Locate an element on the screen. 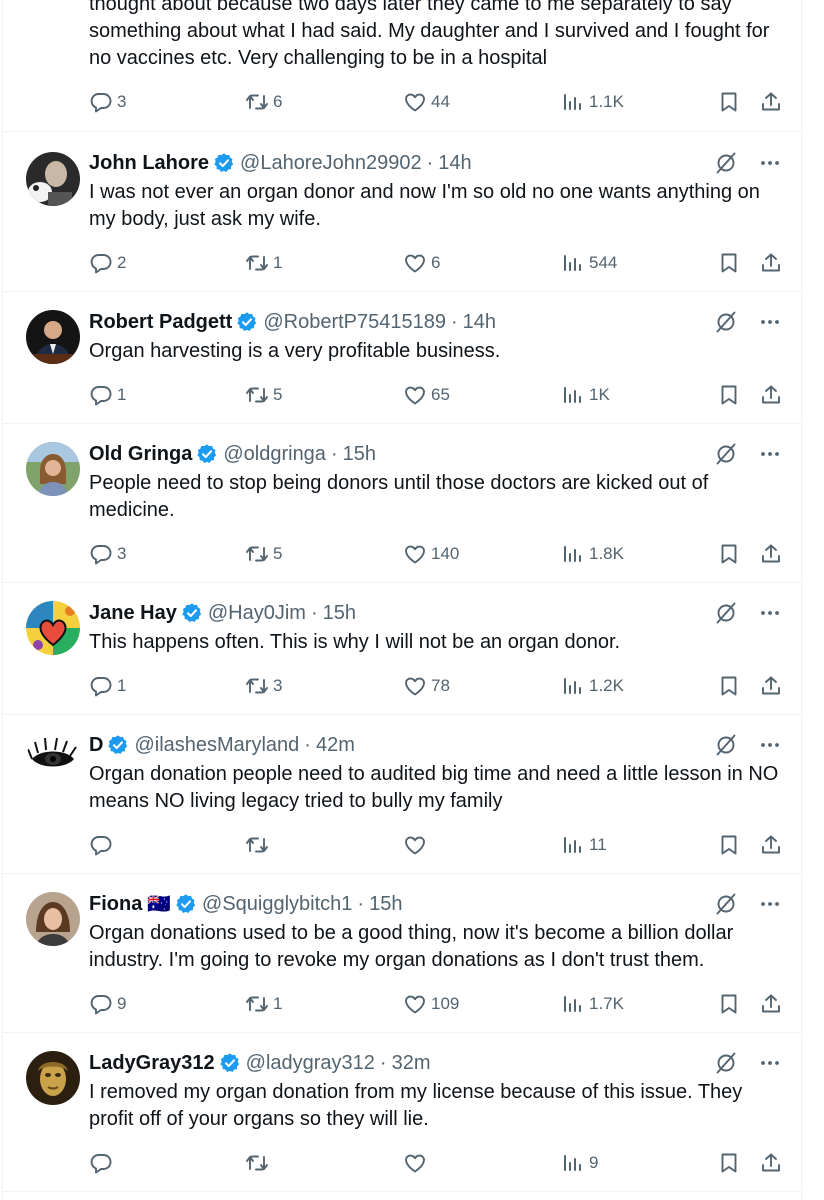 The height and width of the screenshot is (1200, 824). like-button: 65 is located at coordinates (426, 395).